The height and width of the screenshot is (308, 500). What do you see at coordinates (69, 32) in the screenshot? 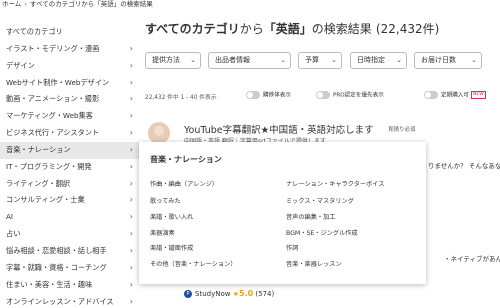
I see `sidebar-item-all: すべてのカテゴリ` at bounding box center [69, 32].